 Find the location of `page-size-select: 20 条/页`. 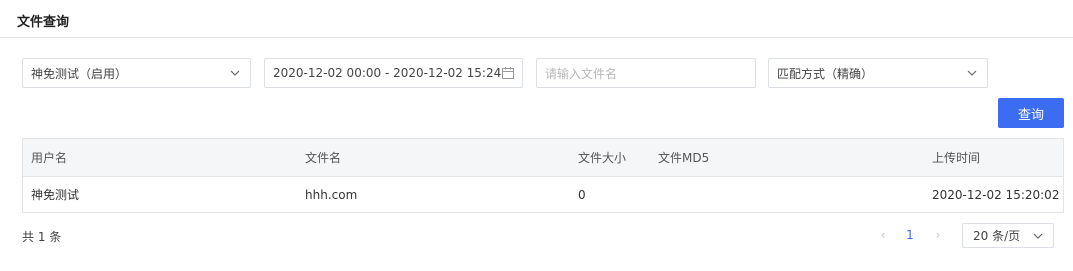

page-size-select: 20 条/页 is located at coordinates (1008, 235).